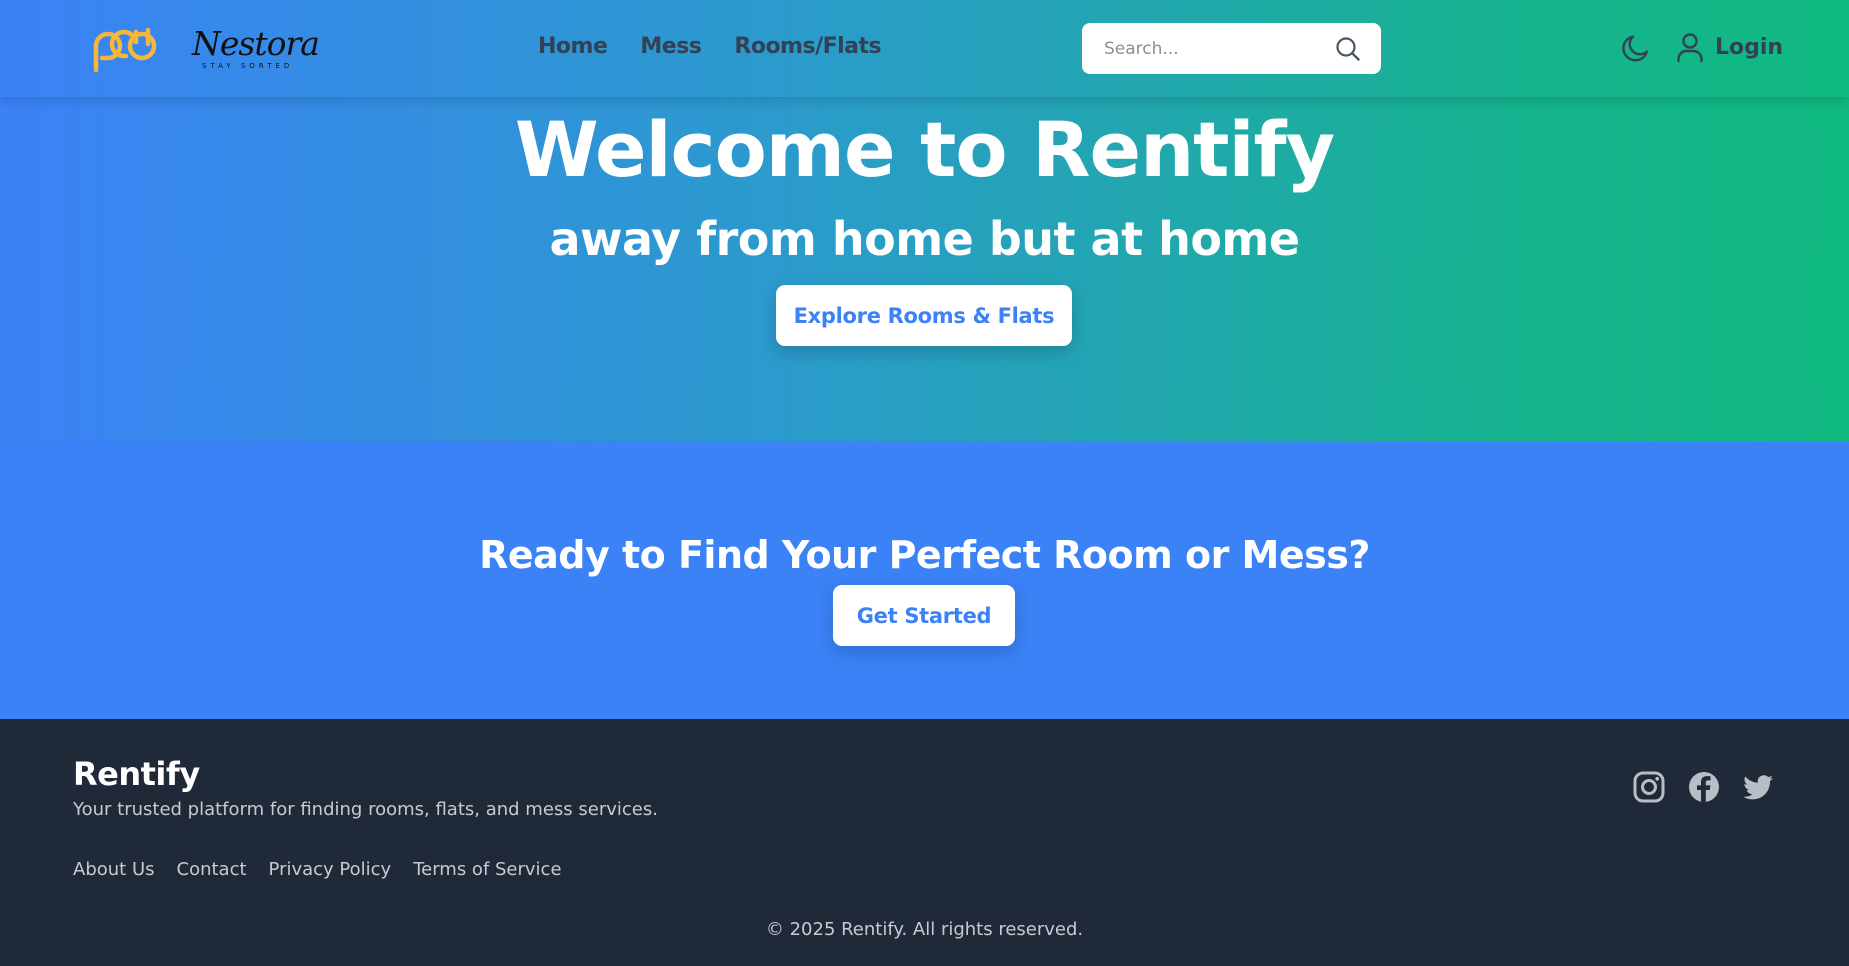 The width and height of the screenshot is (1849, 966). Describe the element at coordinates (1749, 47) in the screenshot. I see `login-label: Login` at that location.